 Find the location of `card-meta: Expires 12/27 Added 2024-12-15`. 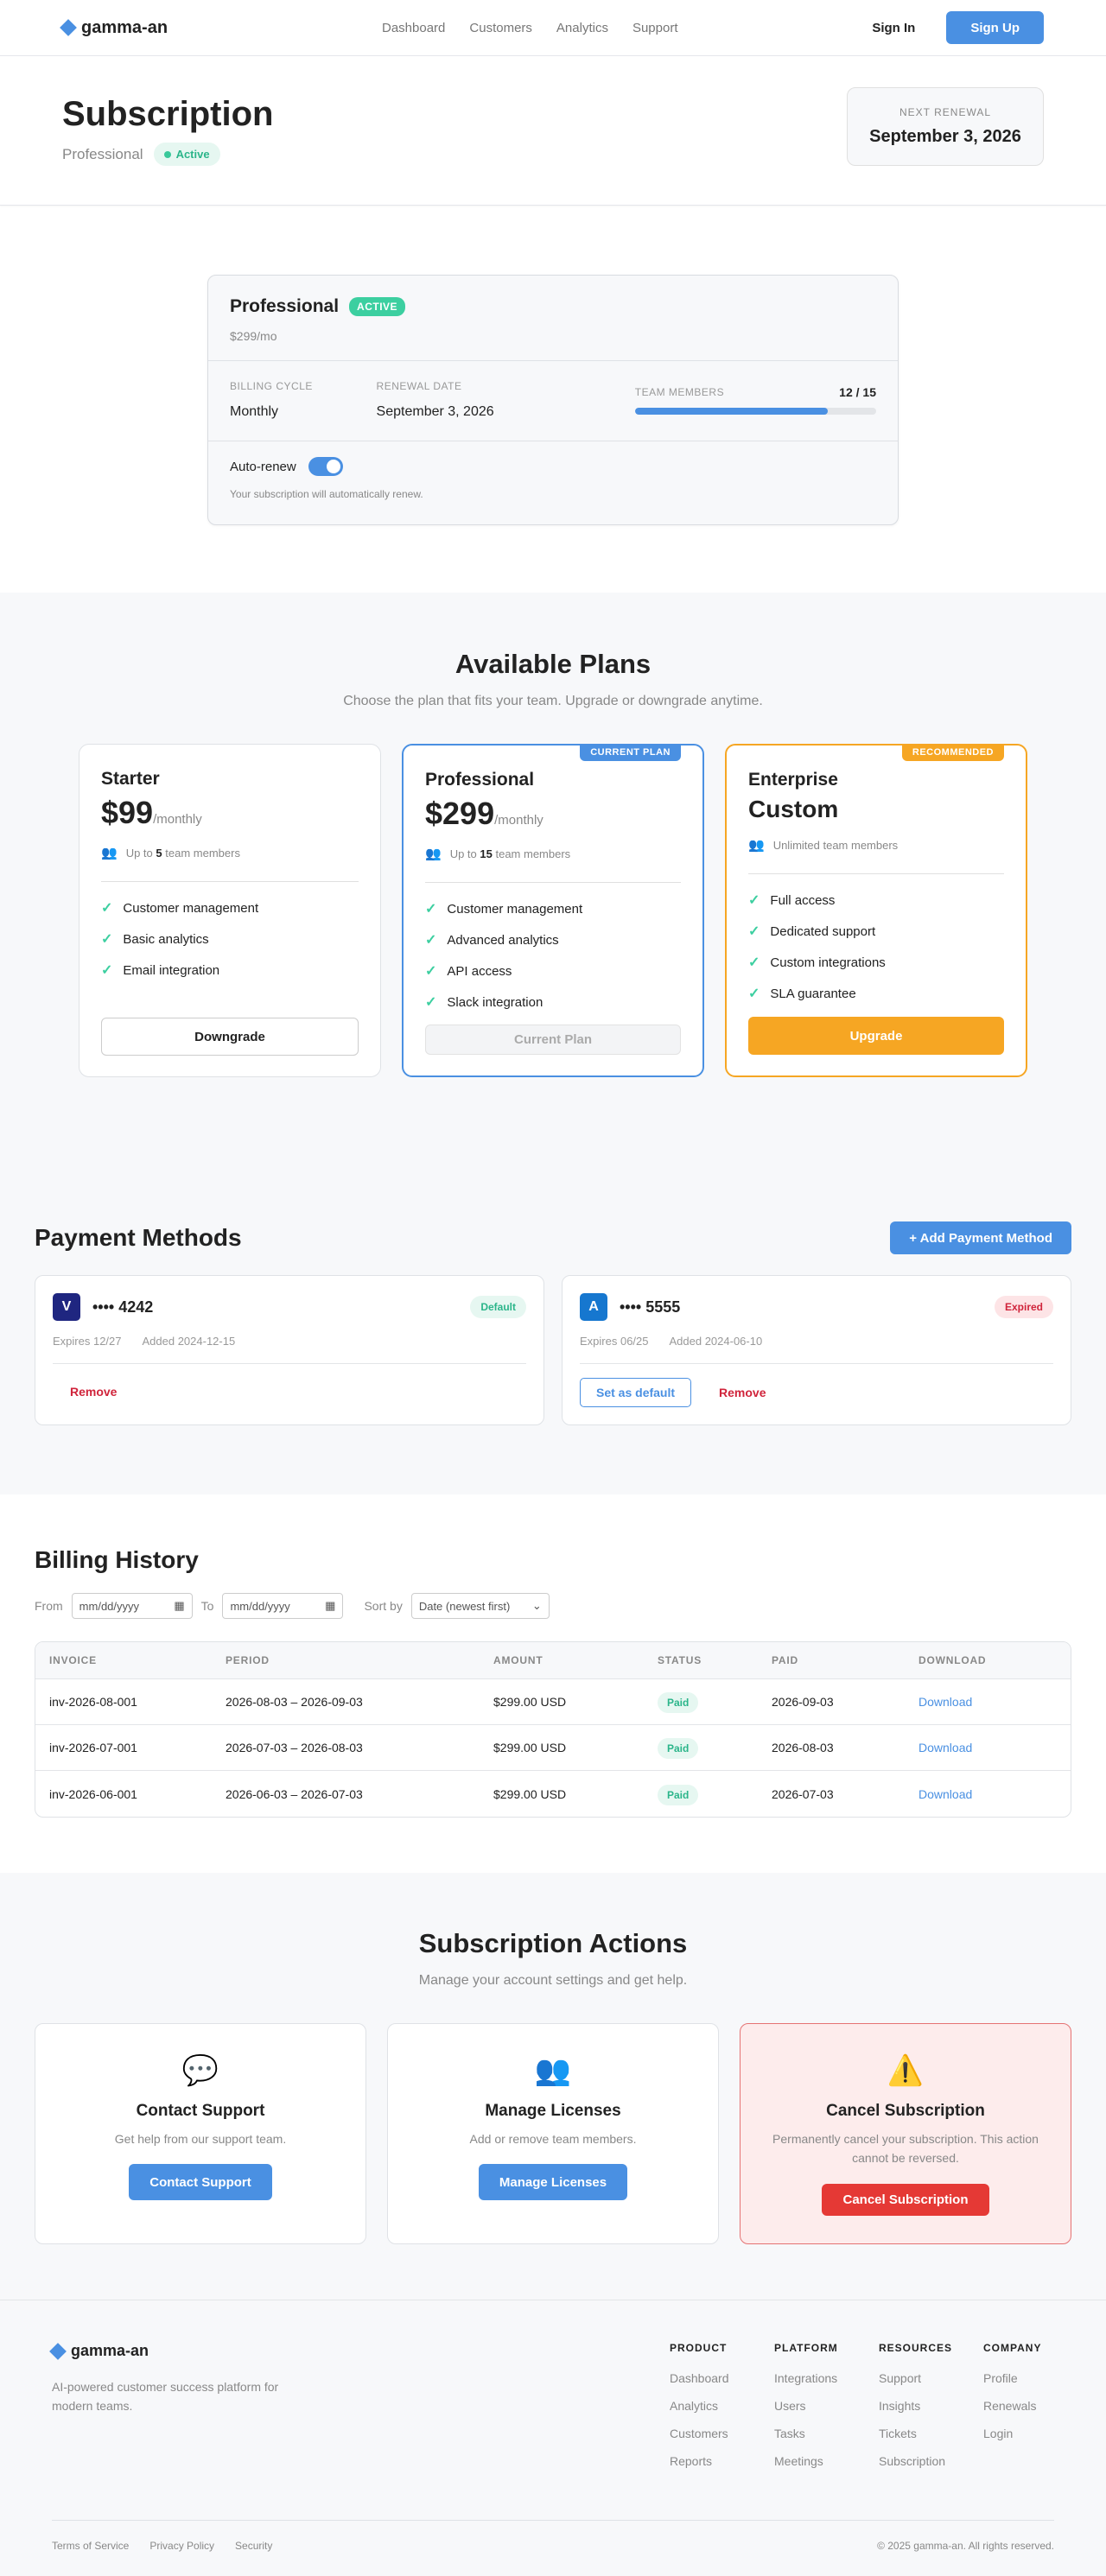

card-meta: Expires 12/27 Added 2024-12-15 is located at coordinates (289, 1349).